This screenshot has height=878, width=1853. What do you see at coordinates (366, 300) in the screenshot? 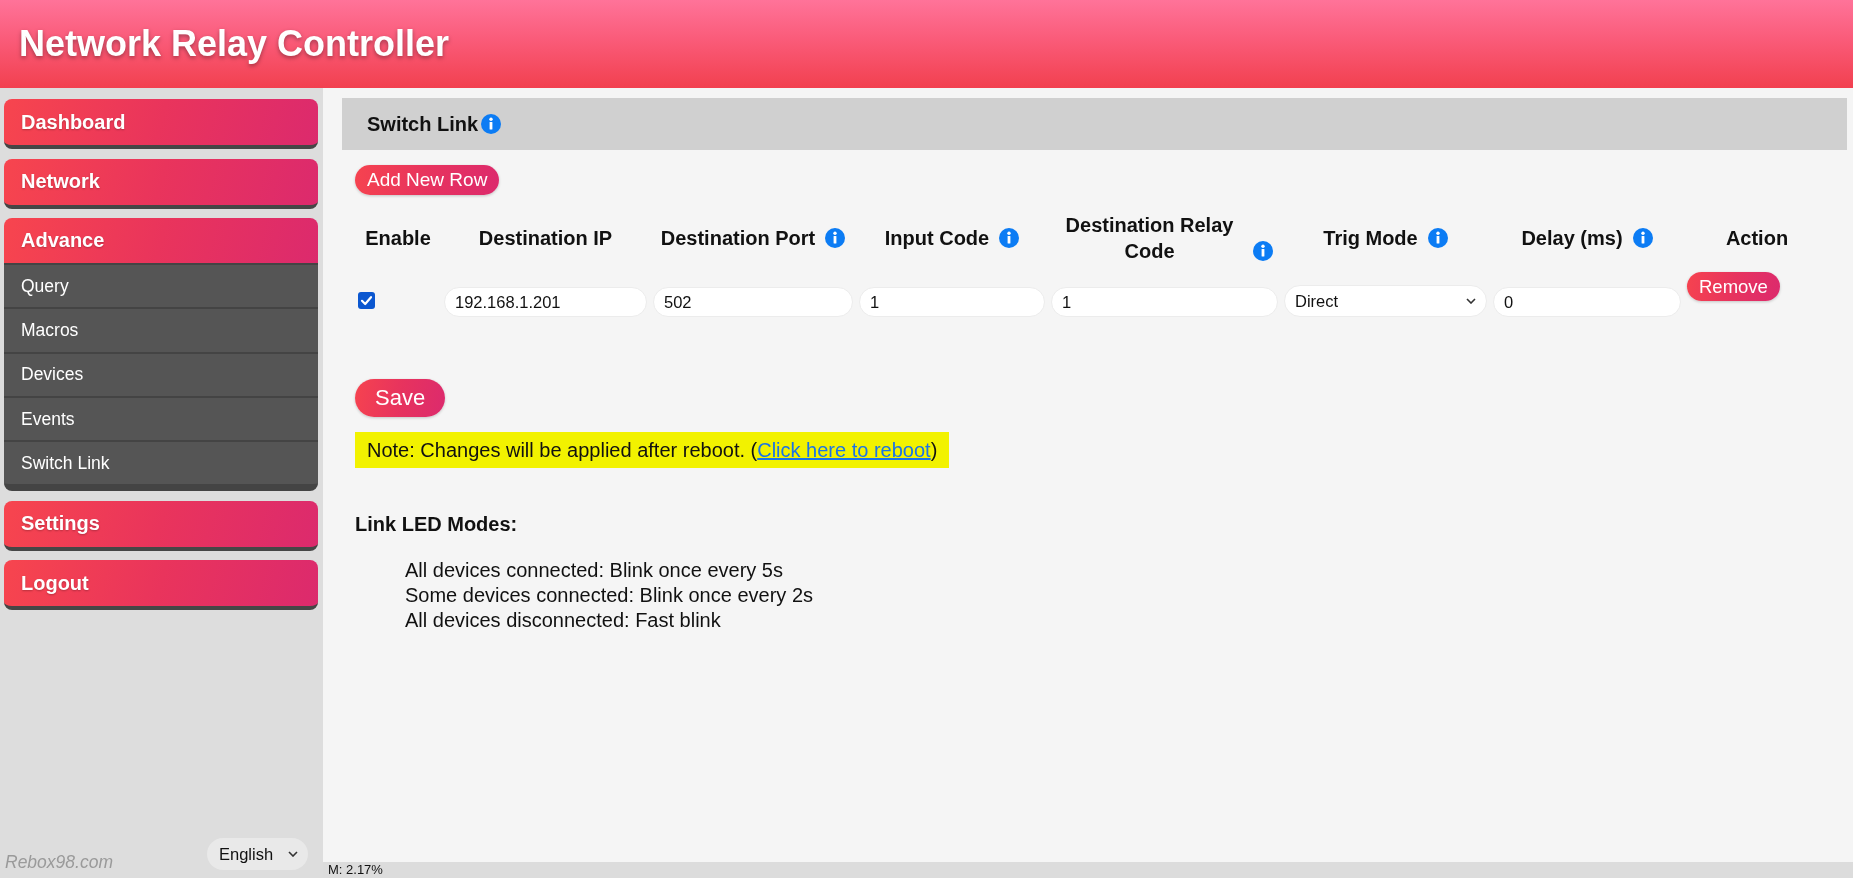
I see `enable-checkbox` at bounding box center [366, 300].